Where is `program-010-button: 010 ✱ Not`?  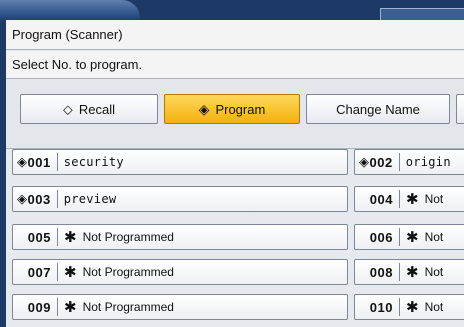
program-010-button: 010 ✱ Not is located at coordinates (409, 307).